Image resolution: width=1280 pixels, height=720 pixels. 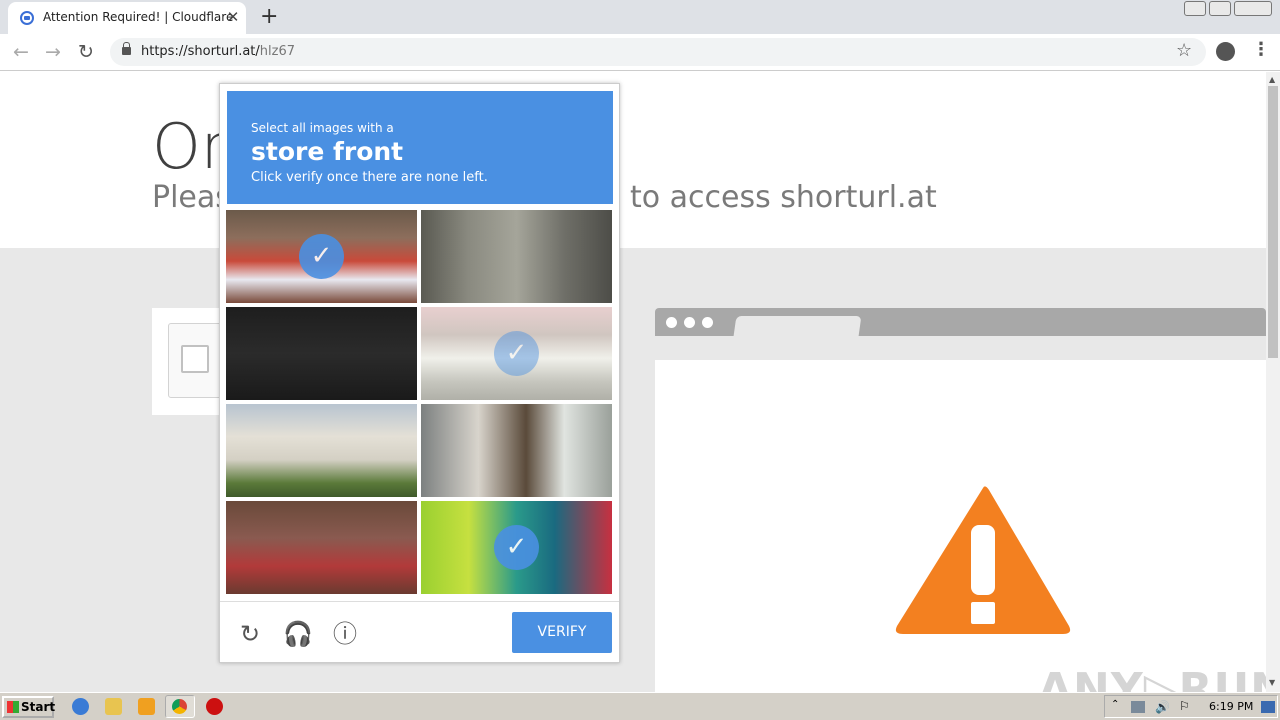 What do you see at coordinates (345, 634) in the screenshot?
I see `info-icon: ⓘ` at bounding box center [345, 634].